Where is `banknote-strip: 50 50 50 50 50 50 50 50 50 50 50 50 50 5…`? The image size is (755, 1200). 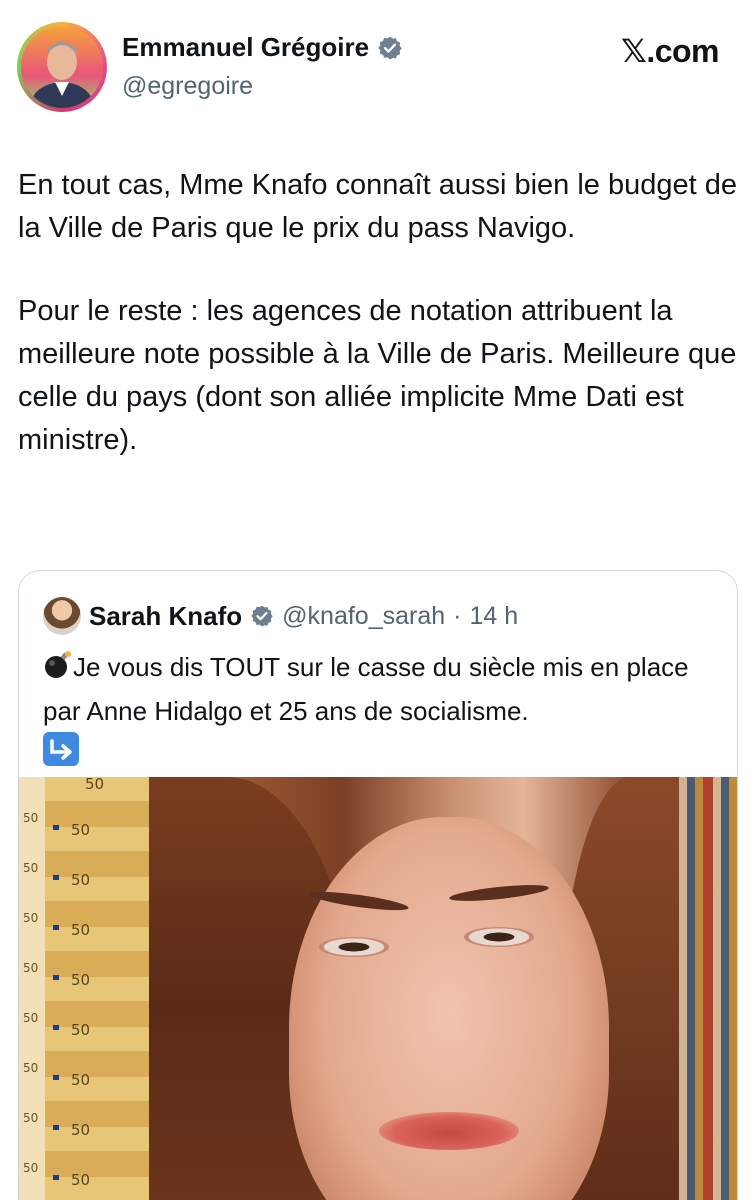
banknote-strip: 50 50 50 50 50 50 50 50 50 50 50 50 50 5… is located at coordinates (84, 988).